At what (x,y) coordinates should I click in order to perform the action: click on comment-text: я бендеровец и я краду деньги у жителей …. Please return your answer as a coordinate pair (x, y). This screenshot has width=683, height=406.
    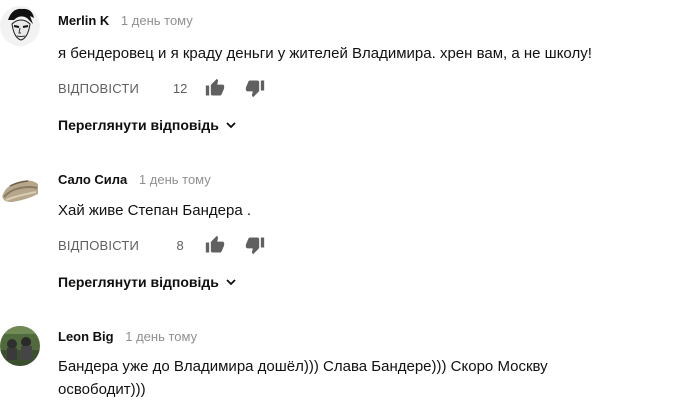
    Looking at the image, I should click on (325, 53).